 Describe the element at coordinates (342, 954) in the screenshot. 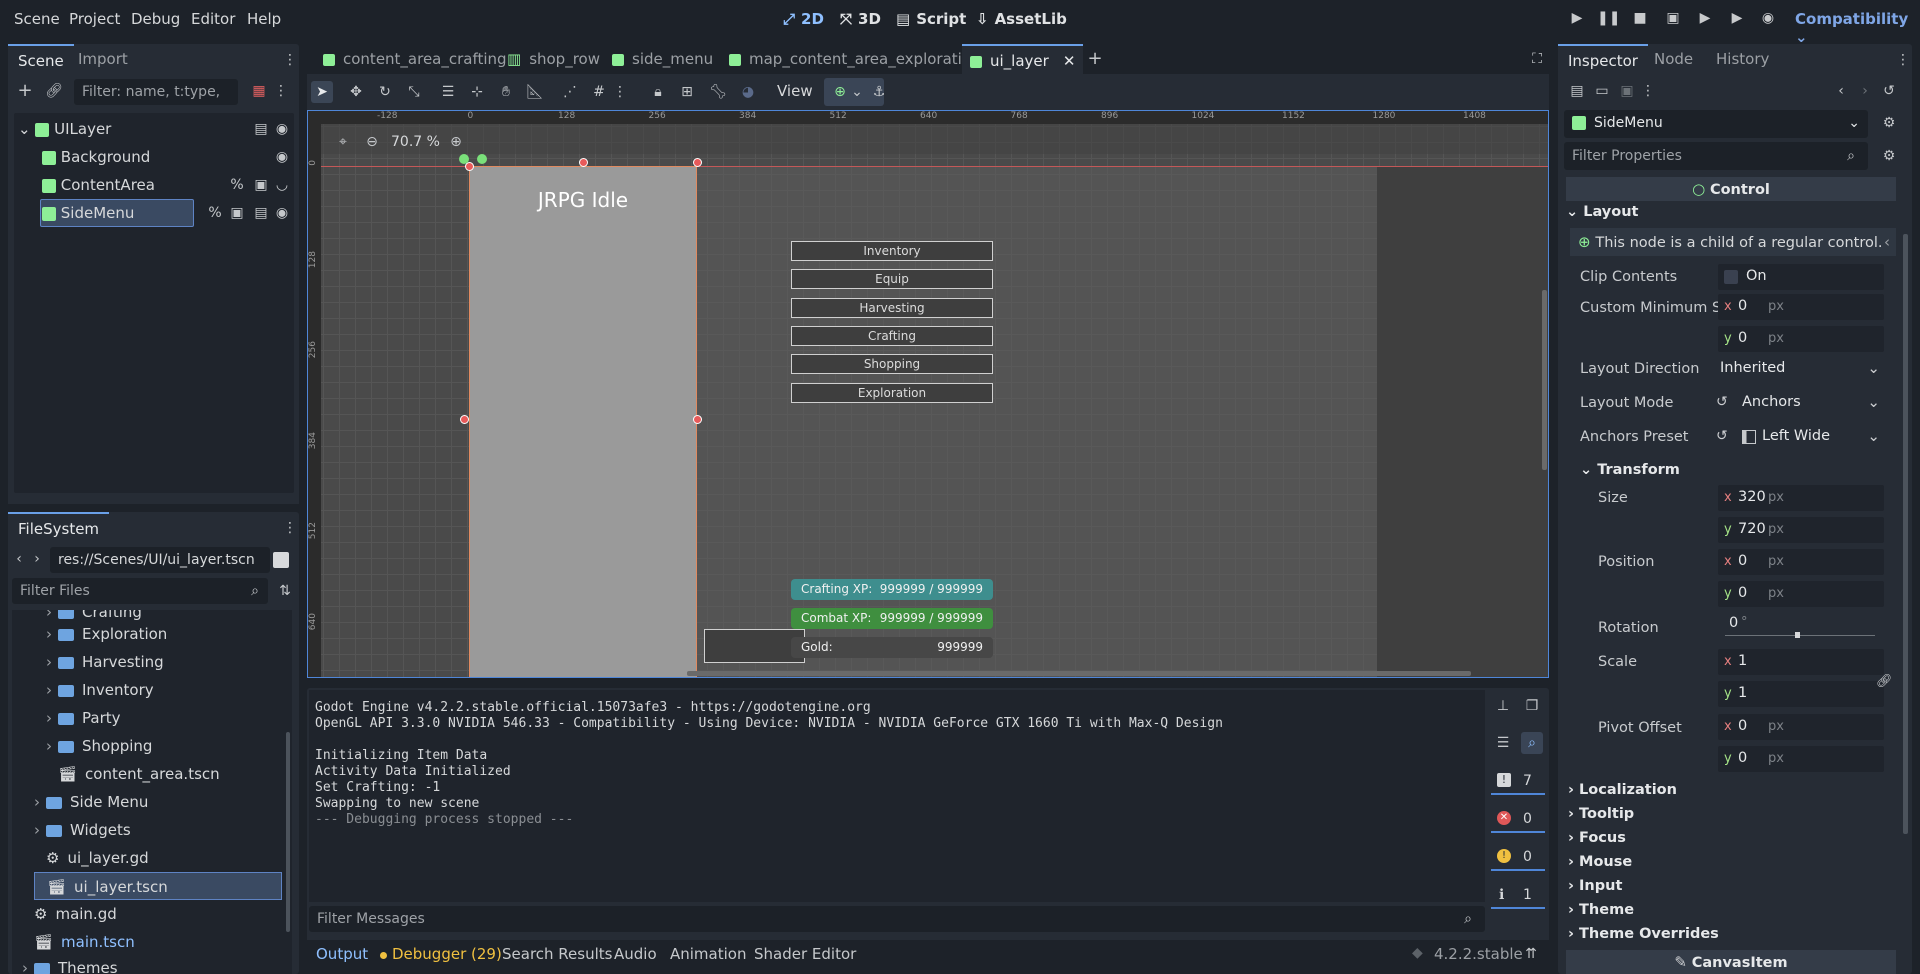

I see `tab-output: Output` at that location.